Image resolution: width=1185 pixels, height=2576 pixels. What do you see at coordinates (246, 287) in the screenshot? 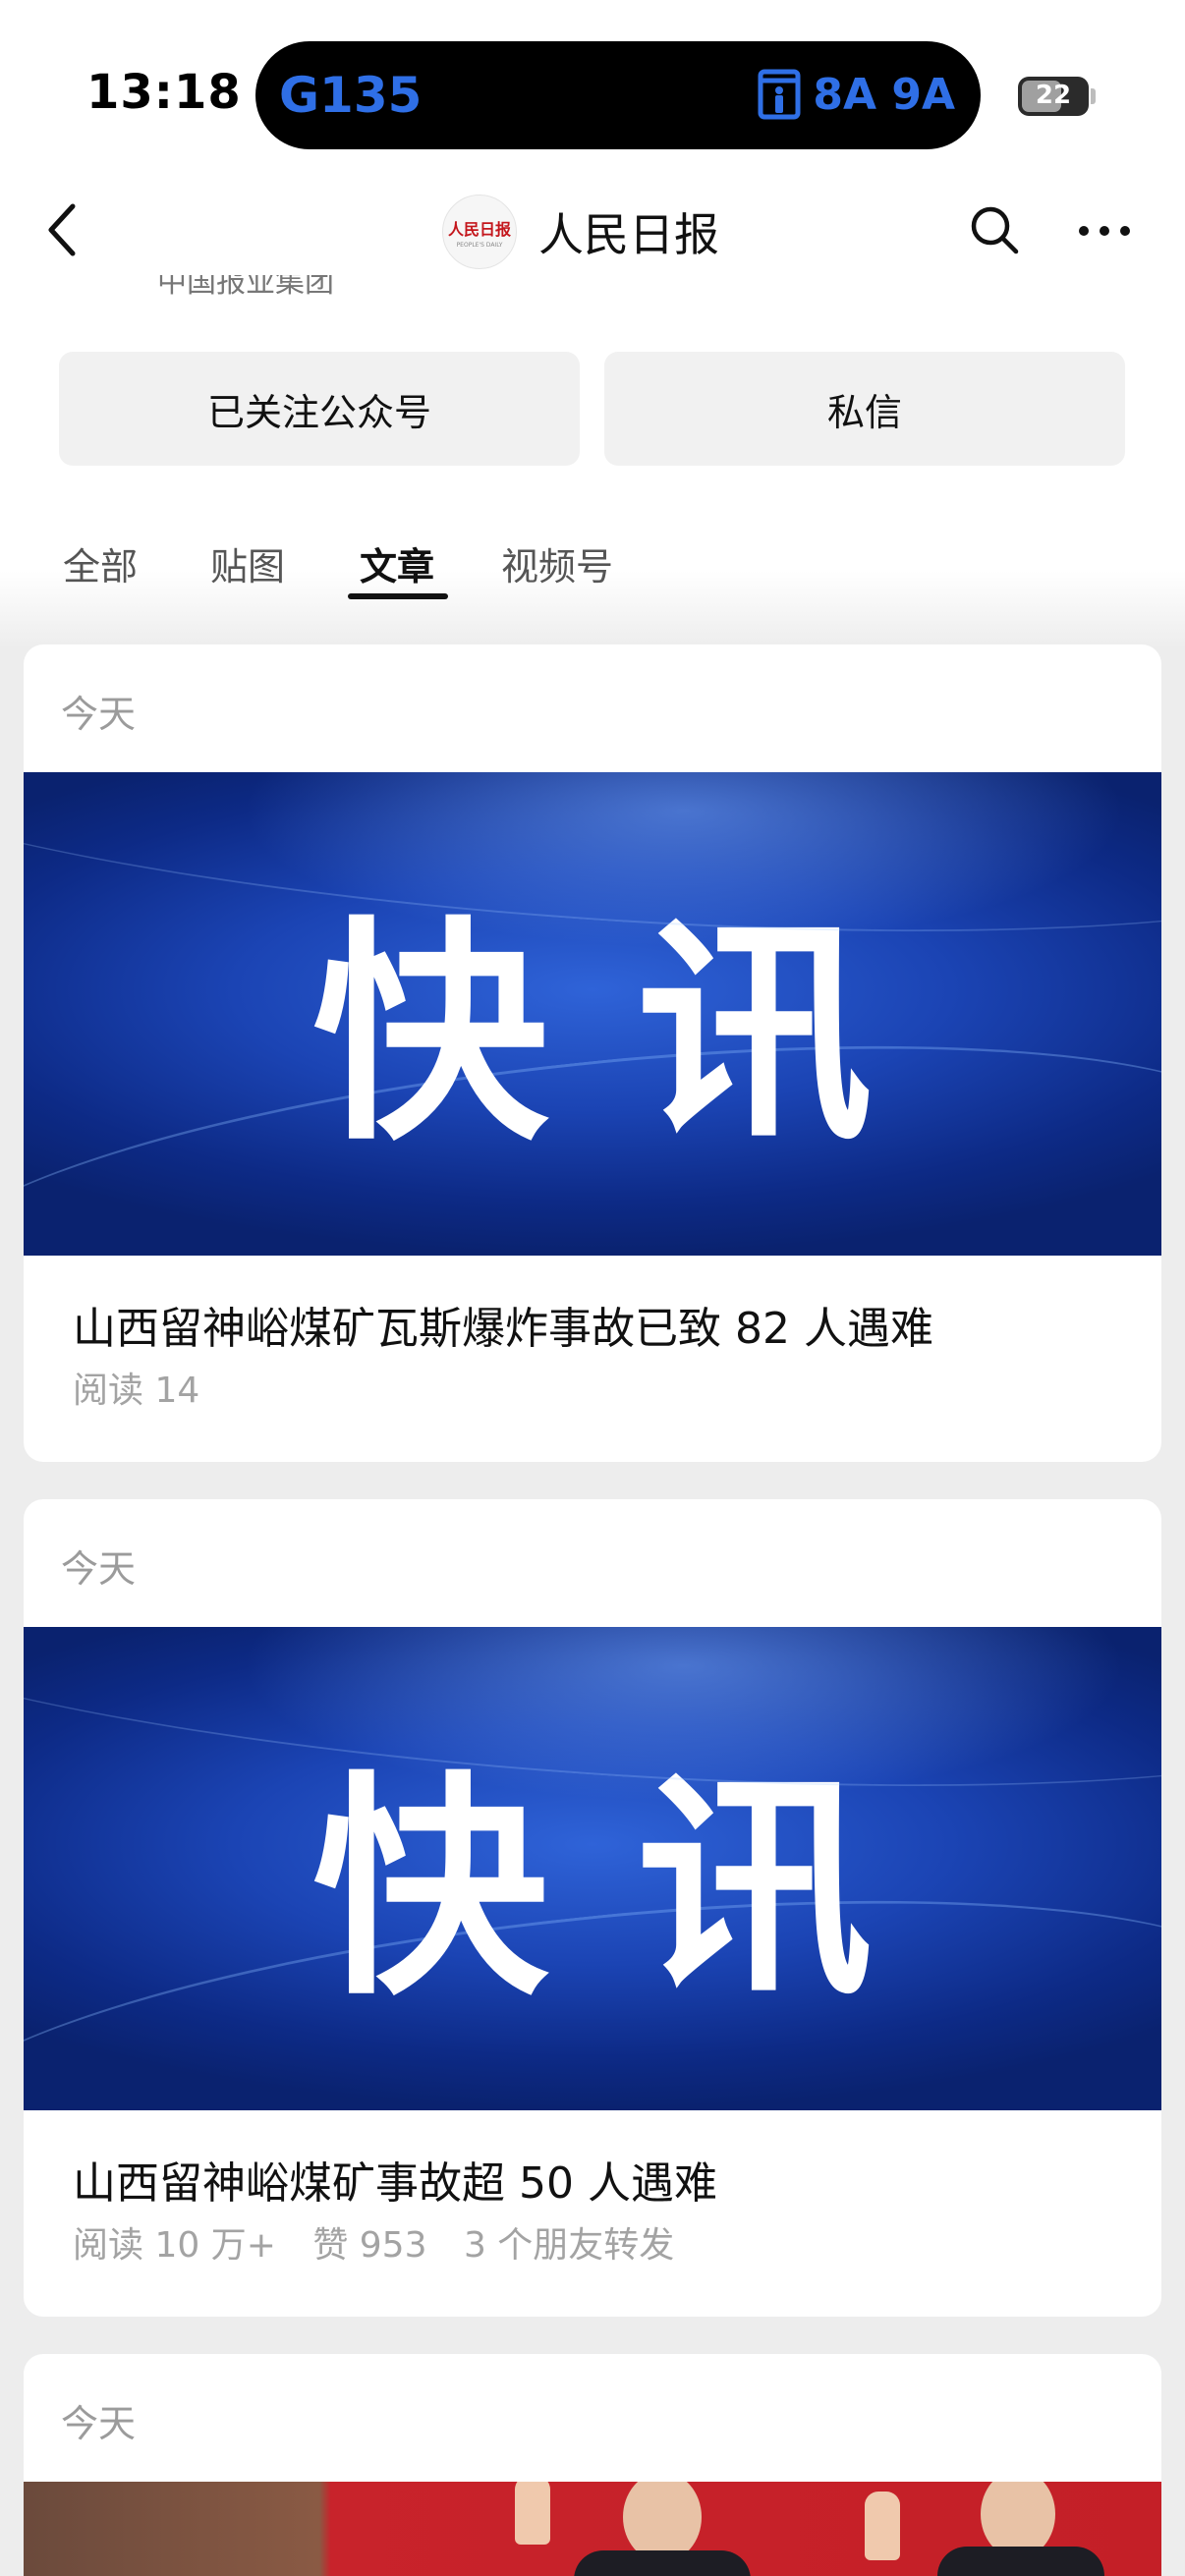
I see `truncated-text: 中国报业集团` at bounding box center [246, 287].